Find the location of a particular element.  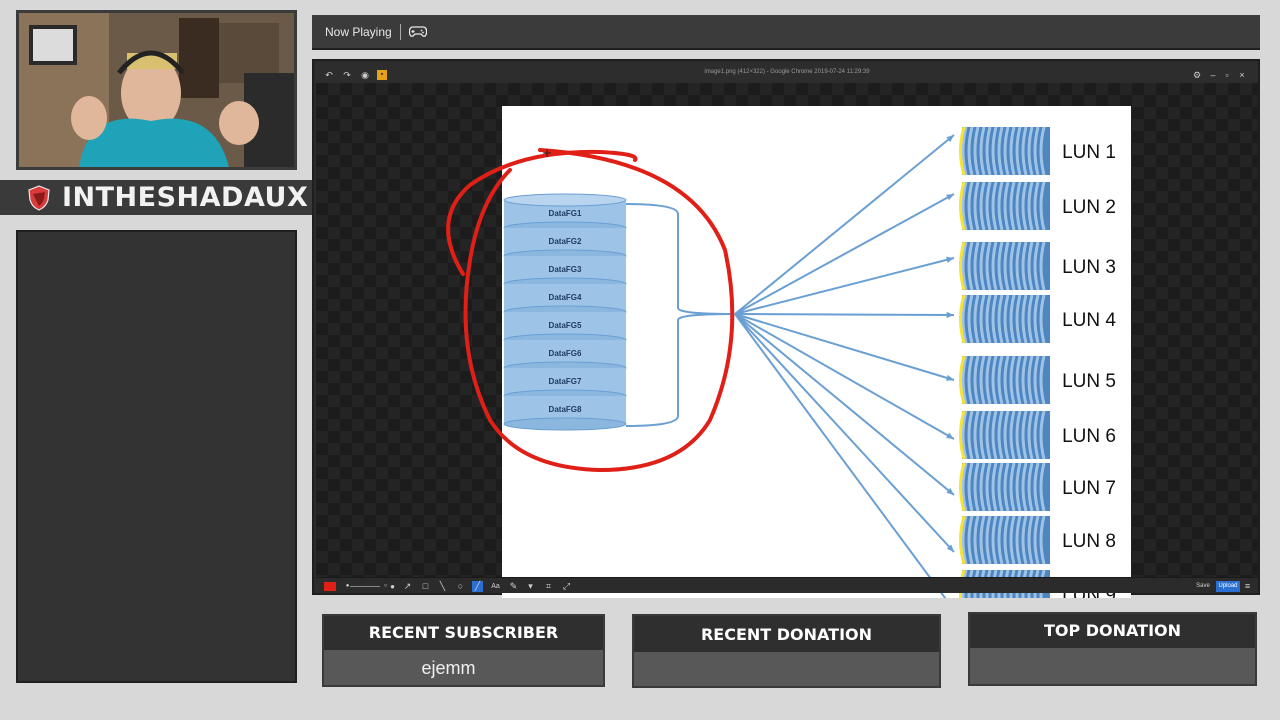

lun-label: LUN 1 is located at coordinates (1089, 152).